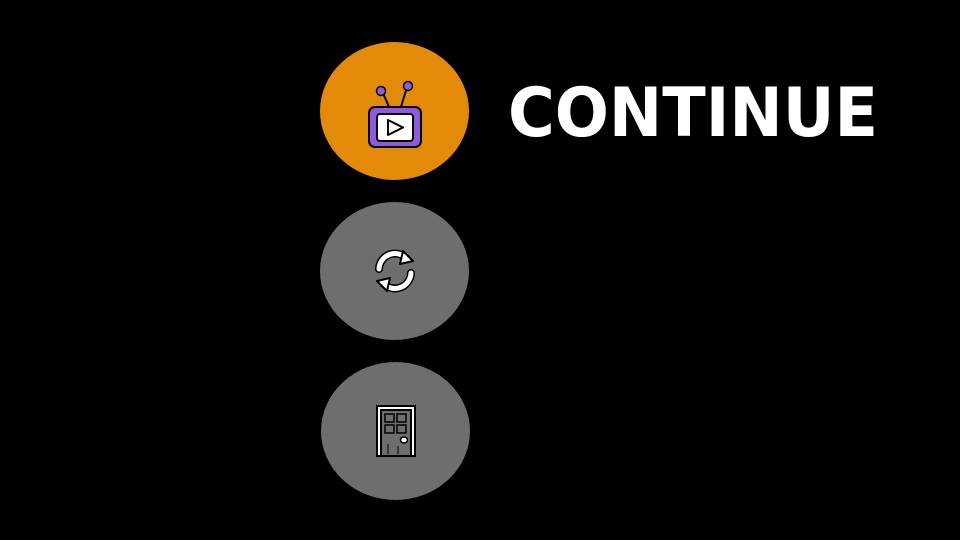 The height and width of the screenshot is (540, 960). I want to click on tv-play-icon, so click(394, 114).